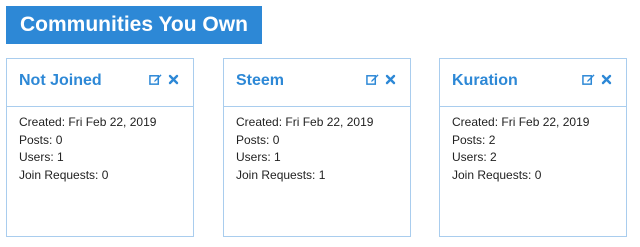 This screenshot has width=640, height=247. Describe the element at coordinates (533, 158) in the screenshot. I see `users-row: Users: 2` at that location.